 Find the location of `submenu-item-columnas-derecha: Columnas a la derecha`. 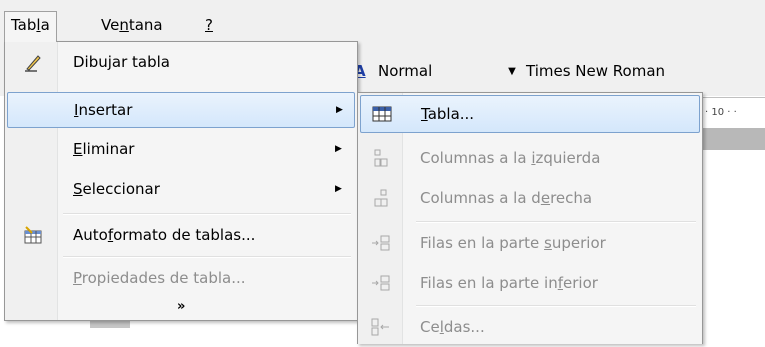

submenu-item-columnas-derecha: Columnas a la derecha is located at coordinates (529, 198).